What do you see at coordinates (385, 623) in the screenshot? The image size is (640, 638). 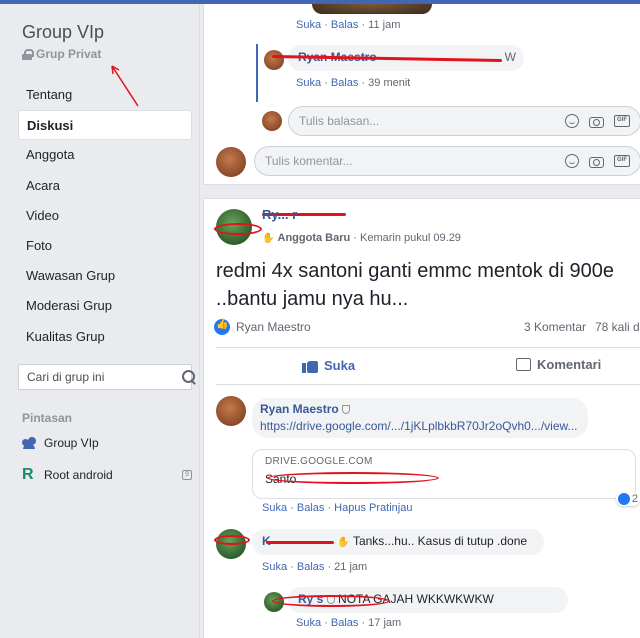 I see `reply-time: 17 jam` at bounding box center [385, 623].